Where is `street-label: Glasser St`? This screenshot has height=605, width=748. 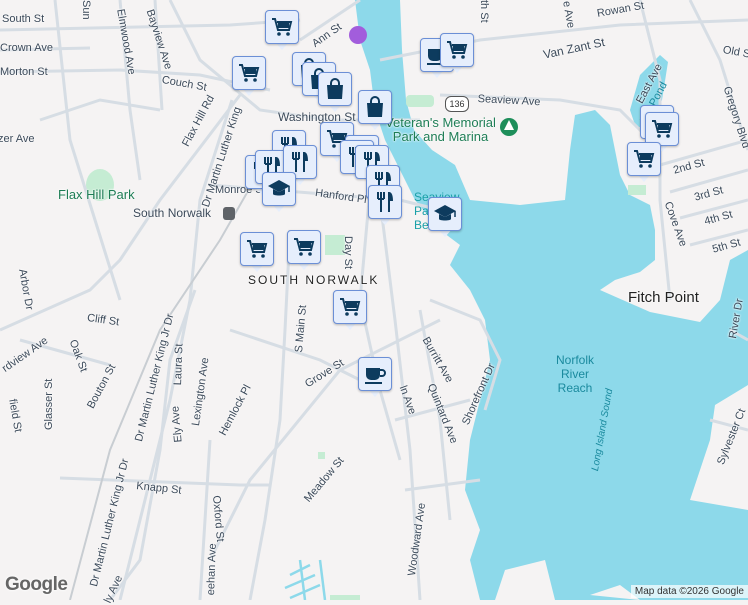
street-label: Glasser St is located at coordinates (49, 404).